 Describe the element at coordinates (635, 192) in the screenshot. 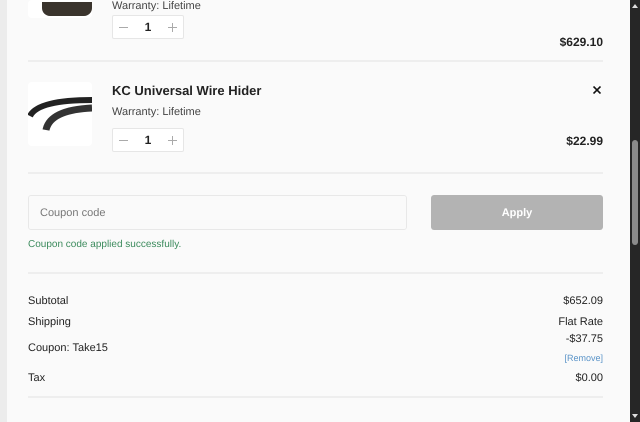

I see `scrollbar-thumb` at that location.